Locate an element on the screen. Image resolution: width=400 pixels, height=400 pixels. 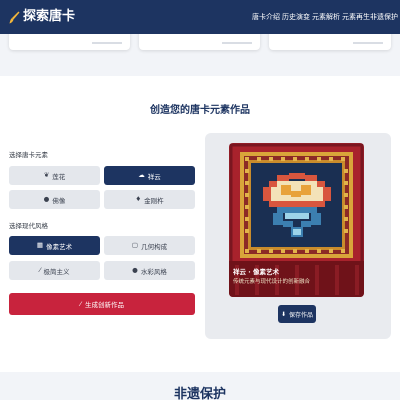
brush-icon: ⁄ is located at coordinates (40, 270).